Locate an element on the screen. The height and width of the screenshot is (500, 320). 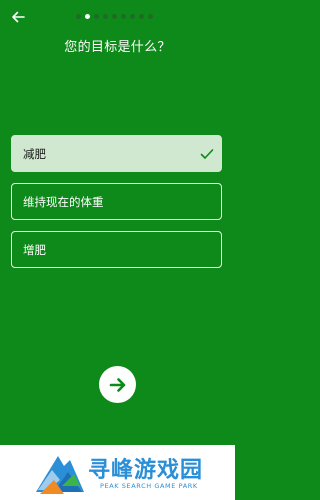
watermark-banner: 寻峰游戏园 PEAK SEARCH GAME PARK is located at coordinates (117, 472).